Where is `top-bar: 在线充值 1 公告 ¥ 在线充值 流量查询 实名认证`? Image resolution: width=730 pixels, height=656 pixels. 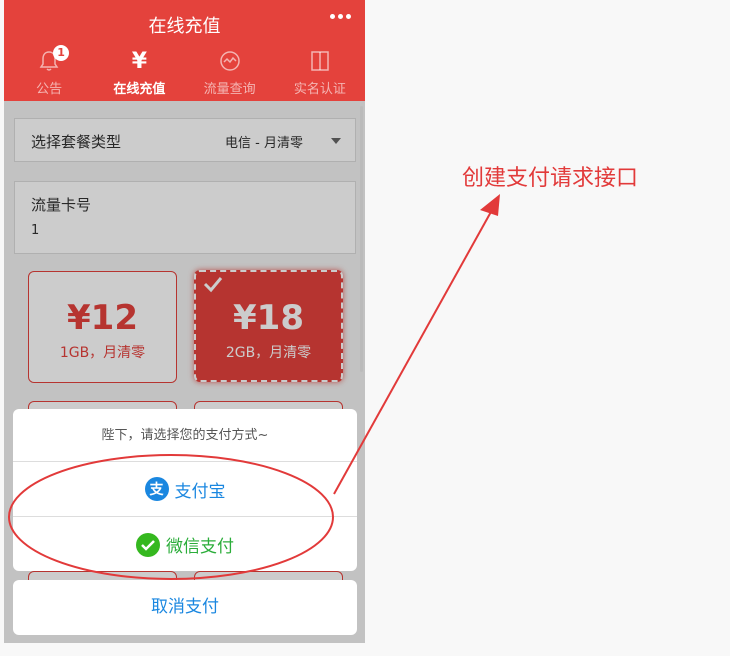
top-bar: 在线充值 1 公告 ¥ 在线充值 流量查询 实名认证 is located at coordinates (184, 50).